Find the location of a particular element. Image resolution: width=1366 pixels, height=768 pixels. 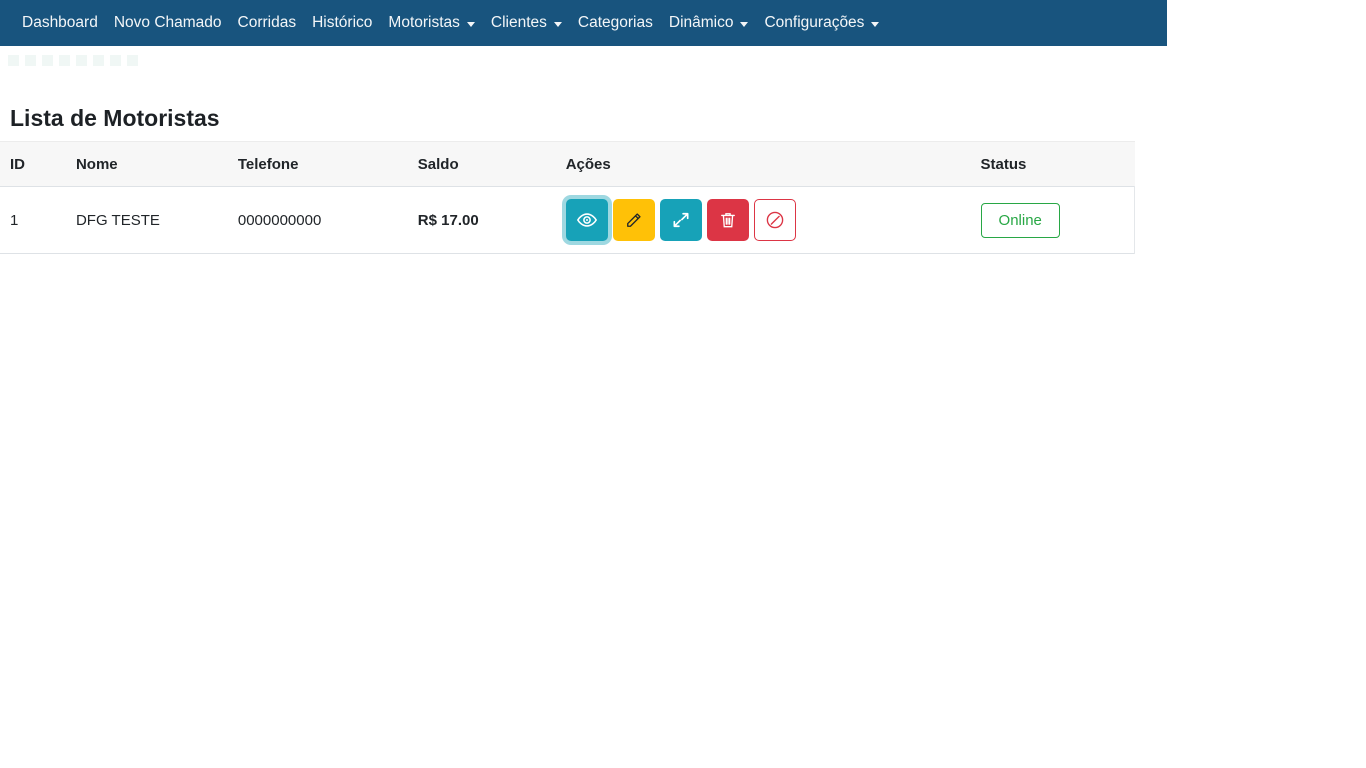

table-header-row: ID Nome Telefone Saldo Ações Status is located at coordinates (567, 164).